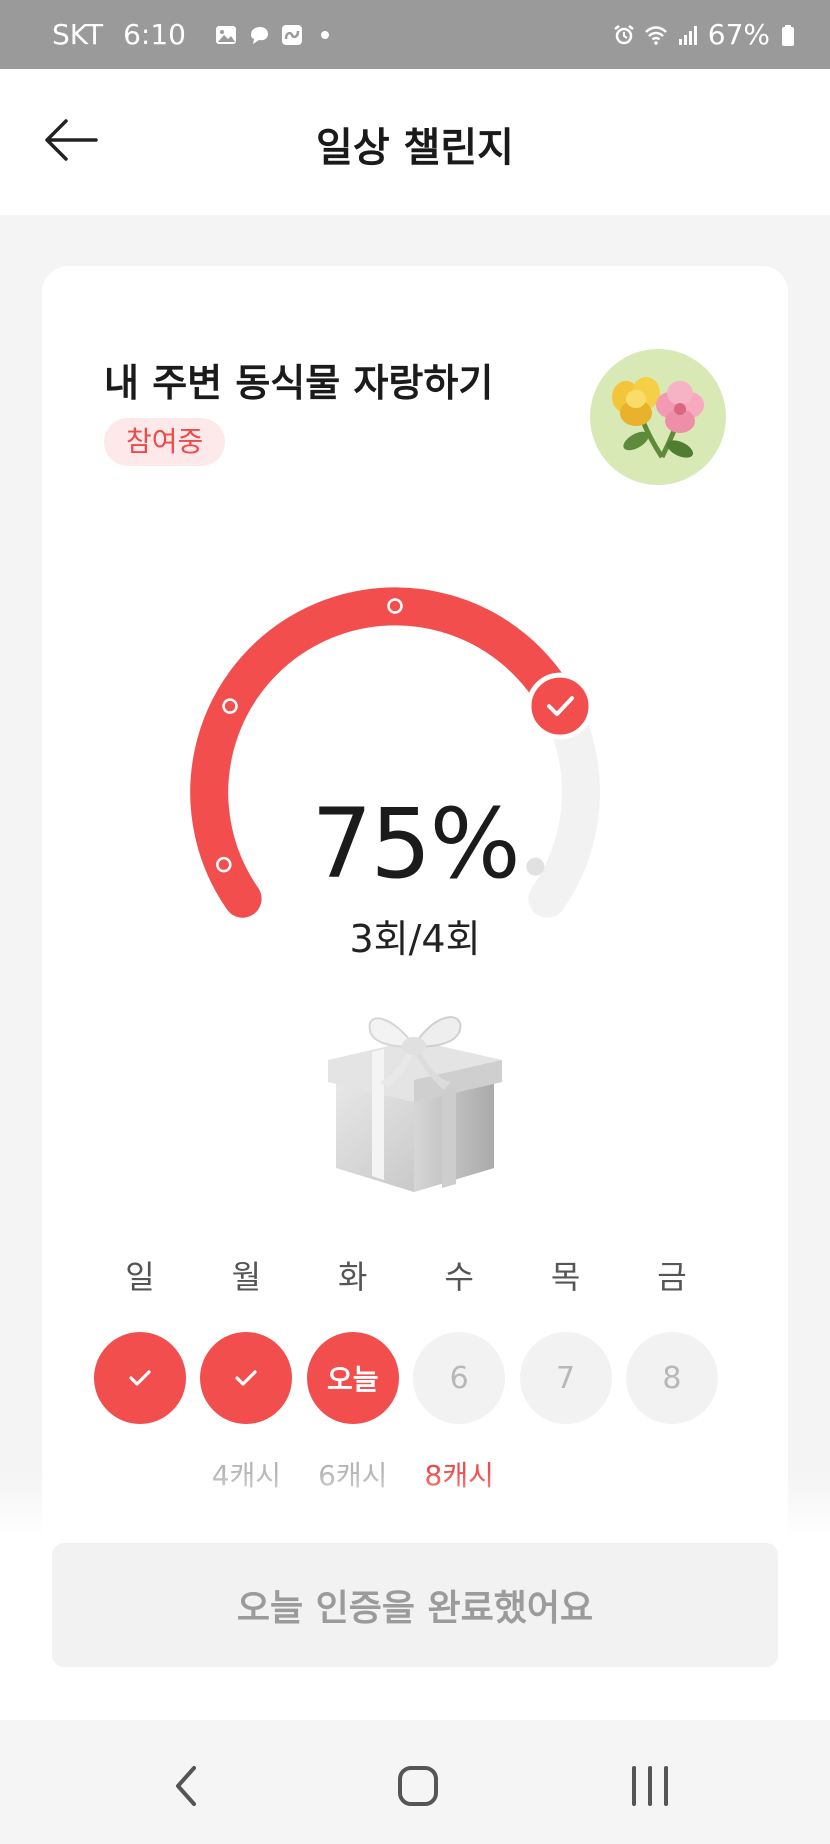 The height and width of the screenshot is (1844, 830). What do you see at coordinates (165, 442) in the screenshot?
I see `status-badge: 참여중` at bounding box center [165, 442].